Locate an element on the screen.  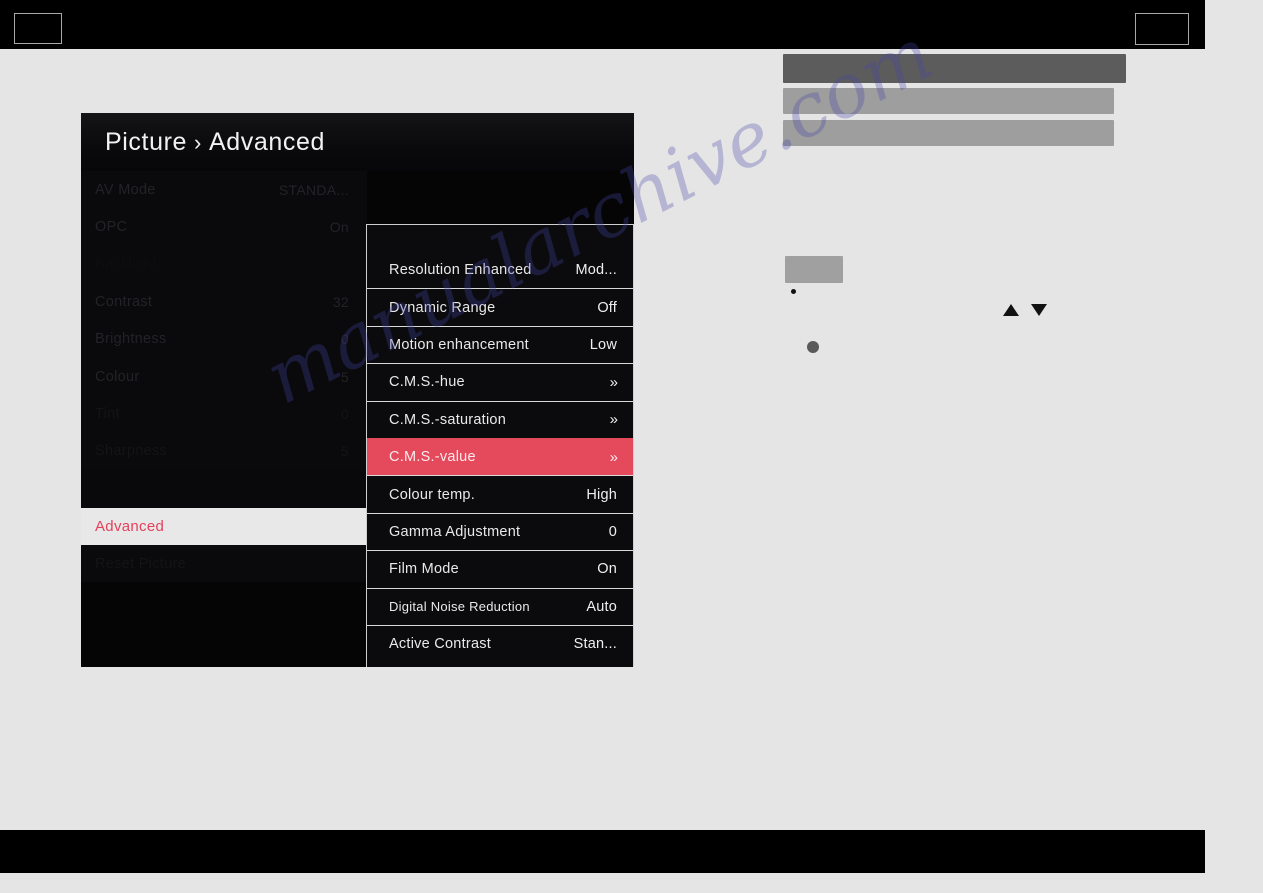
submenu-item-gamma-adjustment: Gamma Adjustment 0 is located at coordinates (500, 531).